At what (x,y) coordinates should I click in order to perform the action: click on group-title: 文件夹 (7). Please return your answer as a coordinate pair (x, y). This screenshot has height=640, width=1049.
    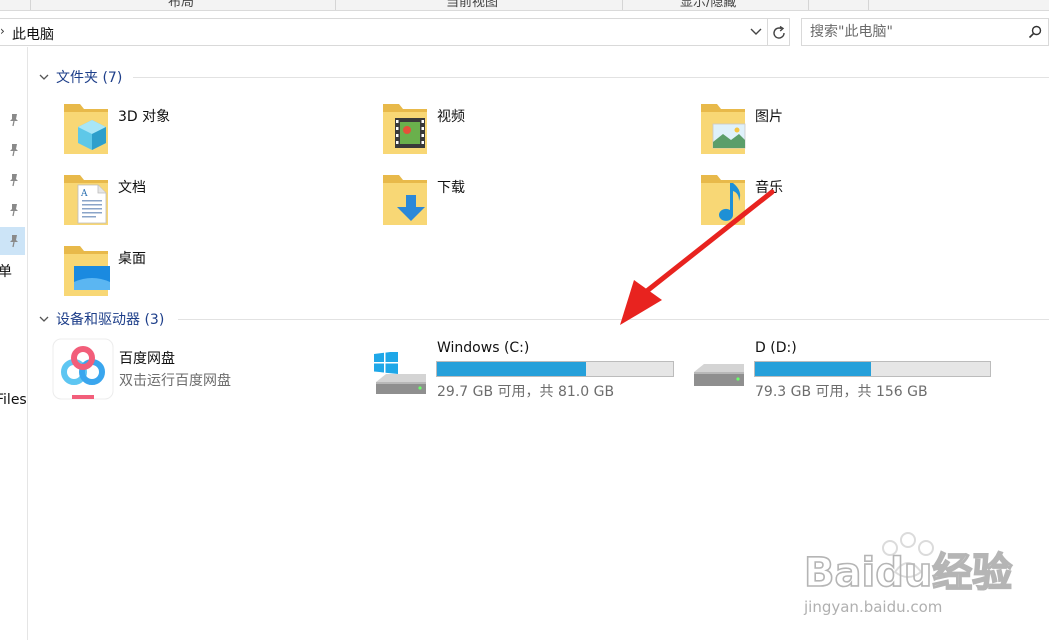
    Looking at the image, I should click on (89, 78).